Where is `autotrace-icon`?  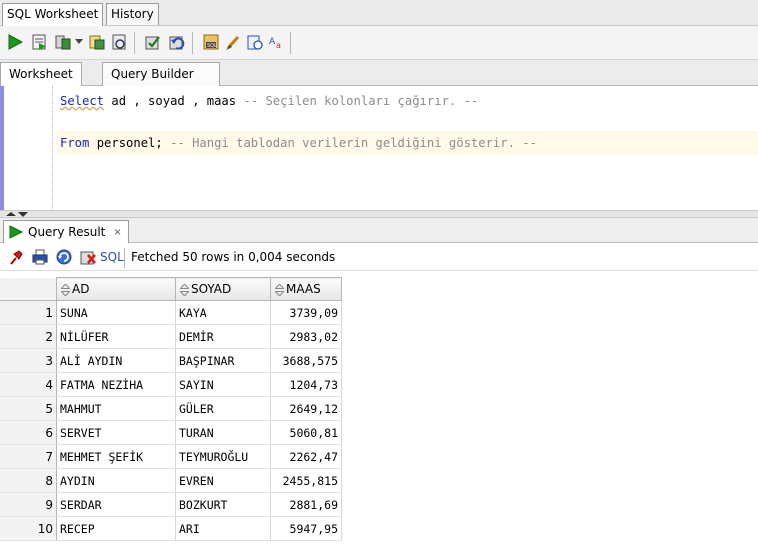 autotrace-icon is located at coordinates (63, 42).